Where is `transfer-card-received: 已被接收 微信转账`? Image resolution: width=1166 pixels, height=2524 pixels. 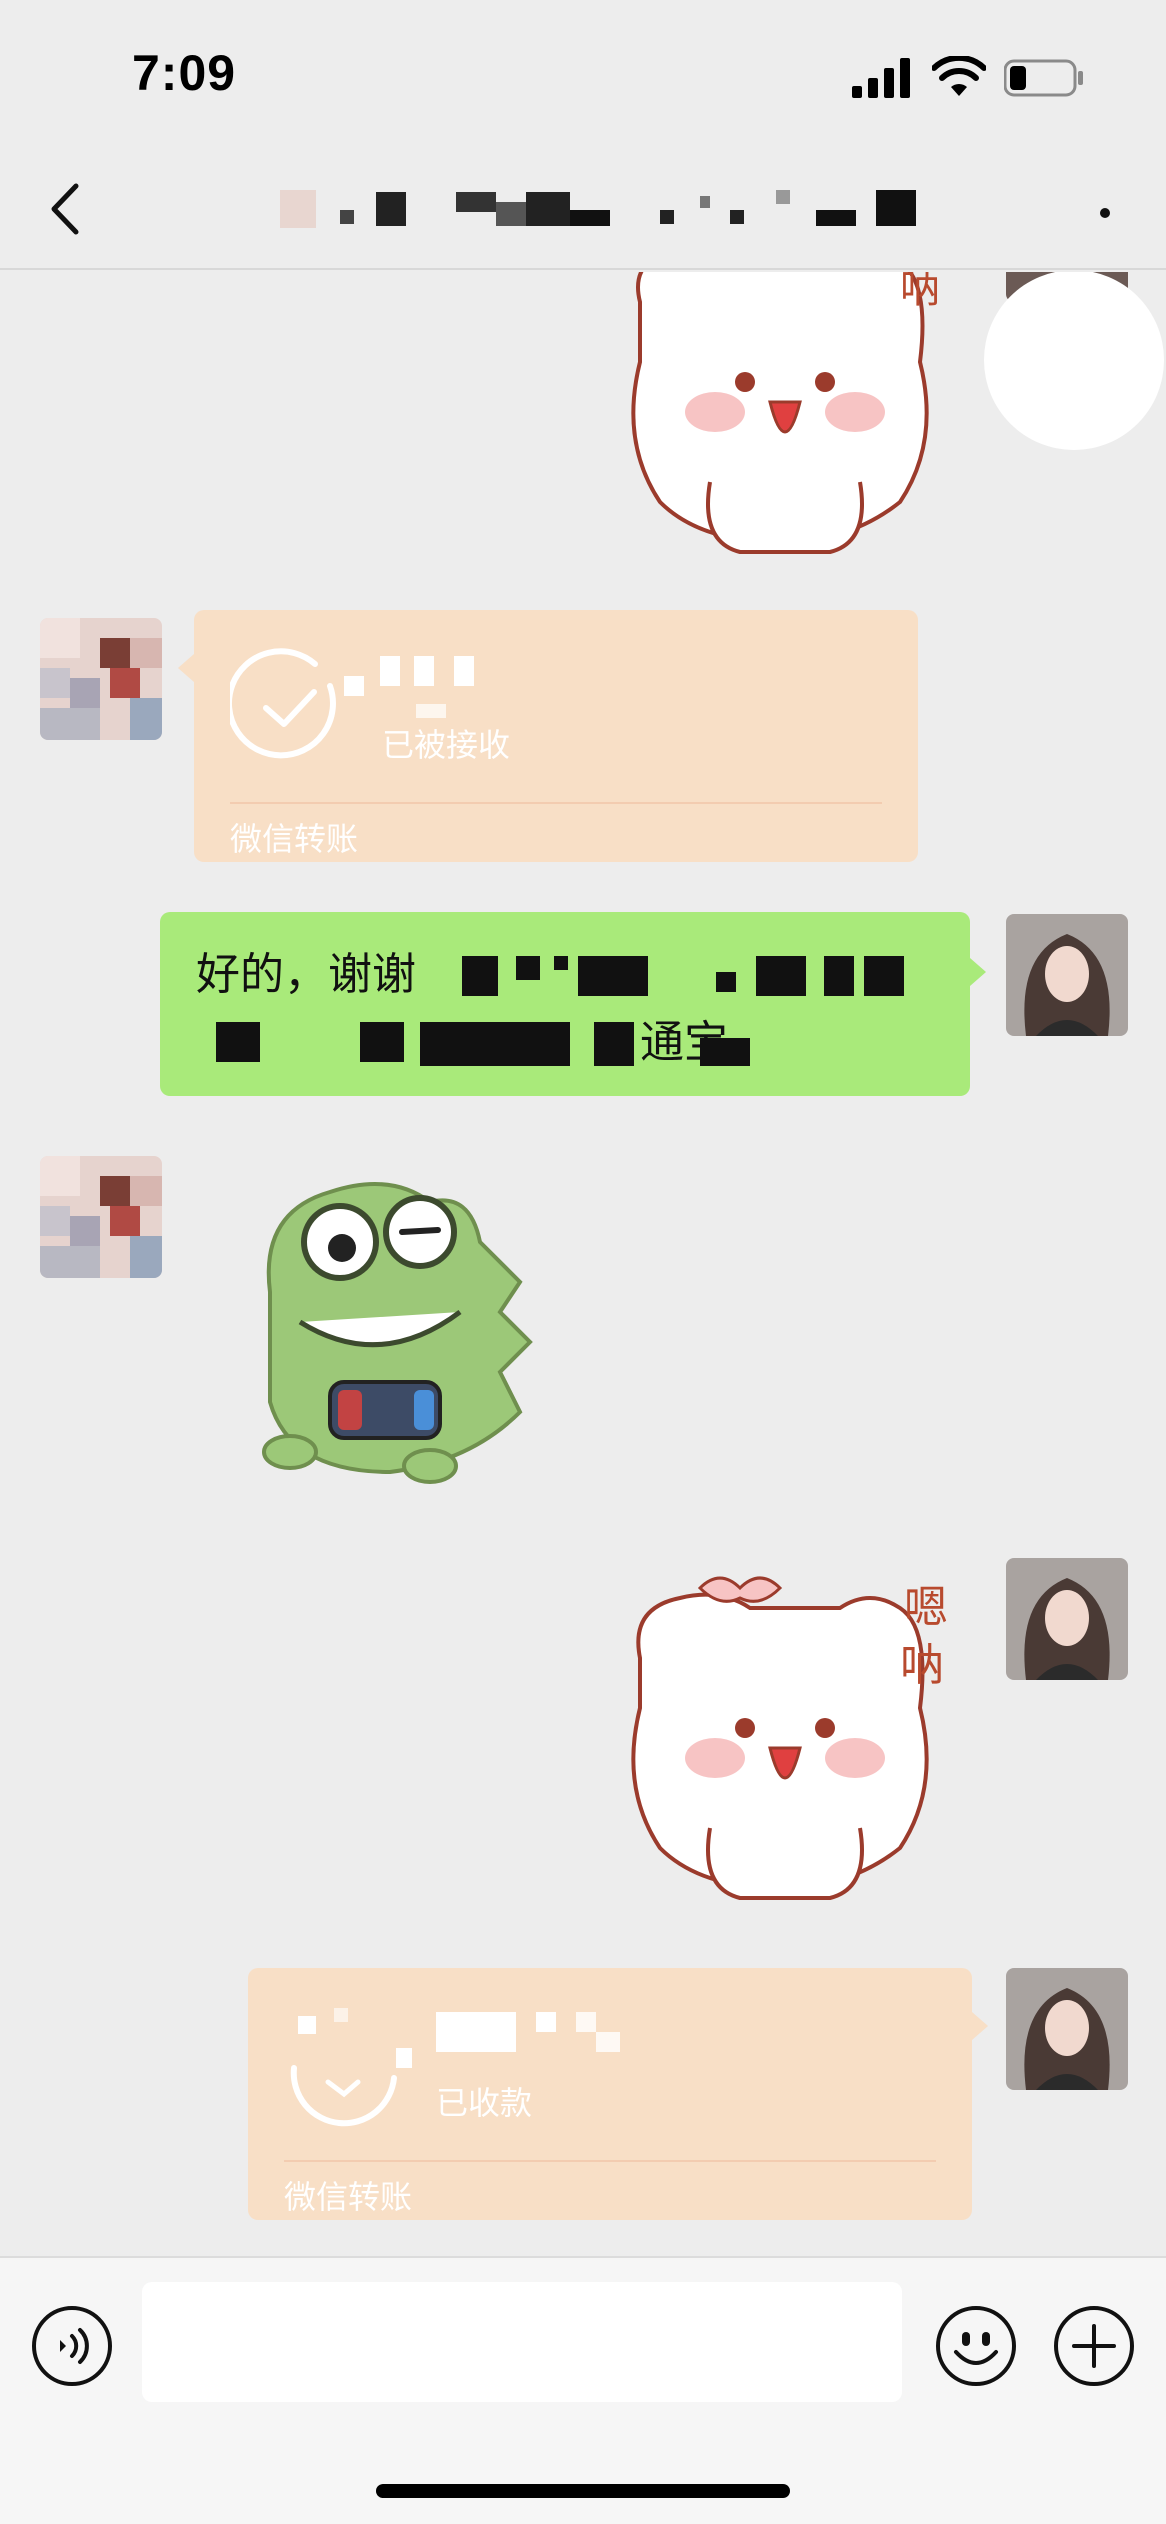
transfer-card-received: 已被接收 微信转账 is located at coordinates (548, 736).